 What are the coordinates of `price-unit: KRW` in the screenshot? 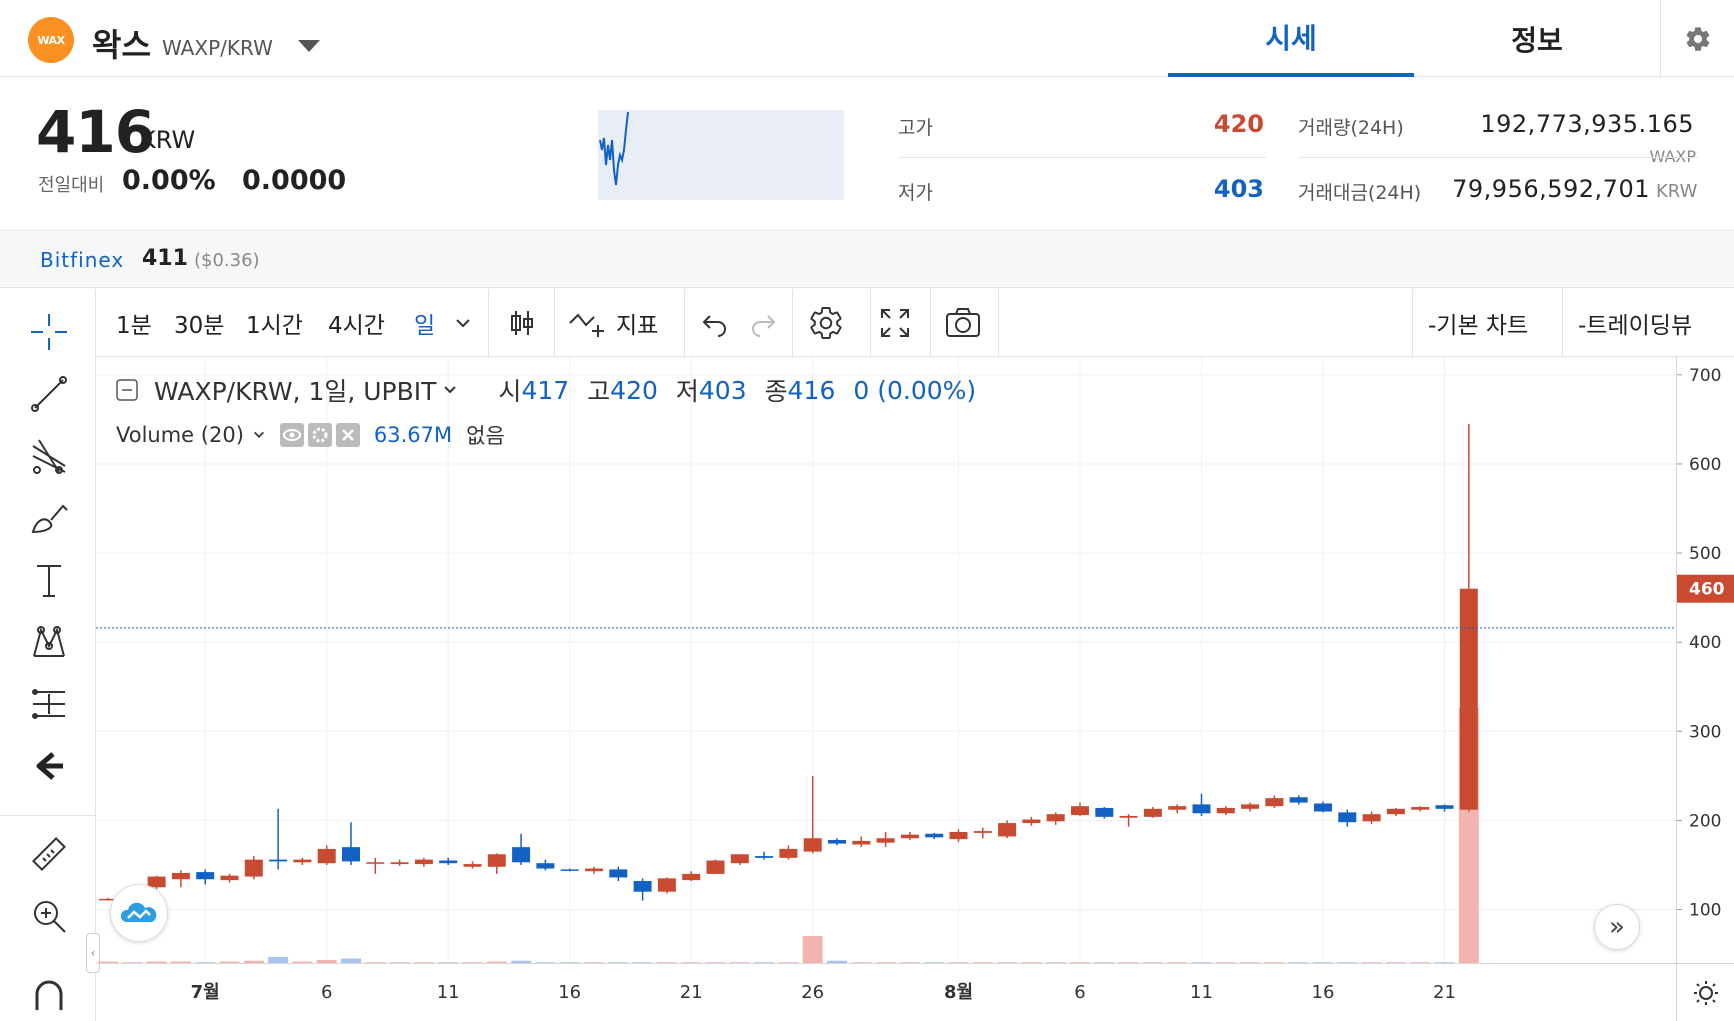 It's located at (168, 140).